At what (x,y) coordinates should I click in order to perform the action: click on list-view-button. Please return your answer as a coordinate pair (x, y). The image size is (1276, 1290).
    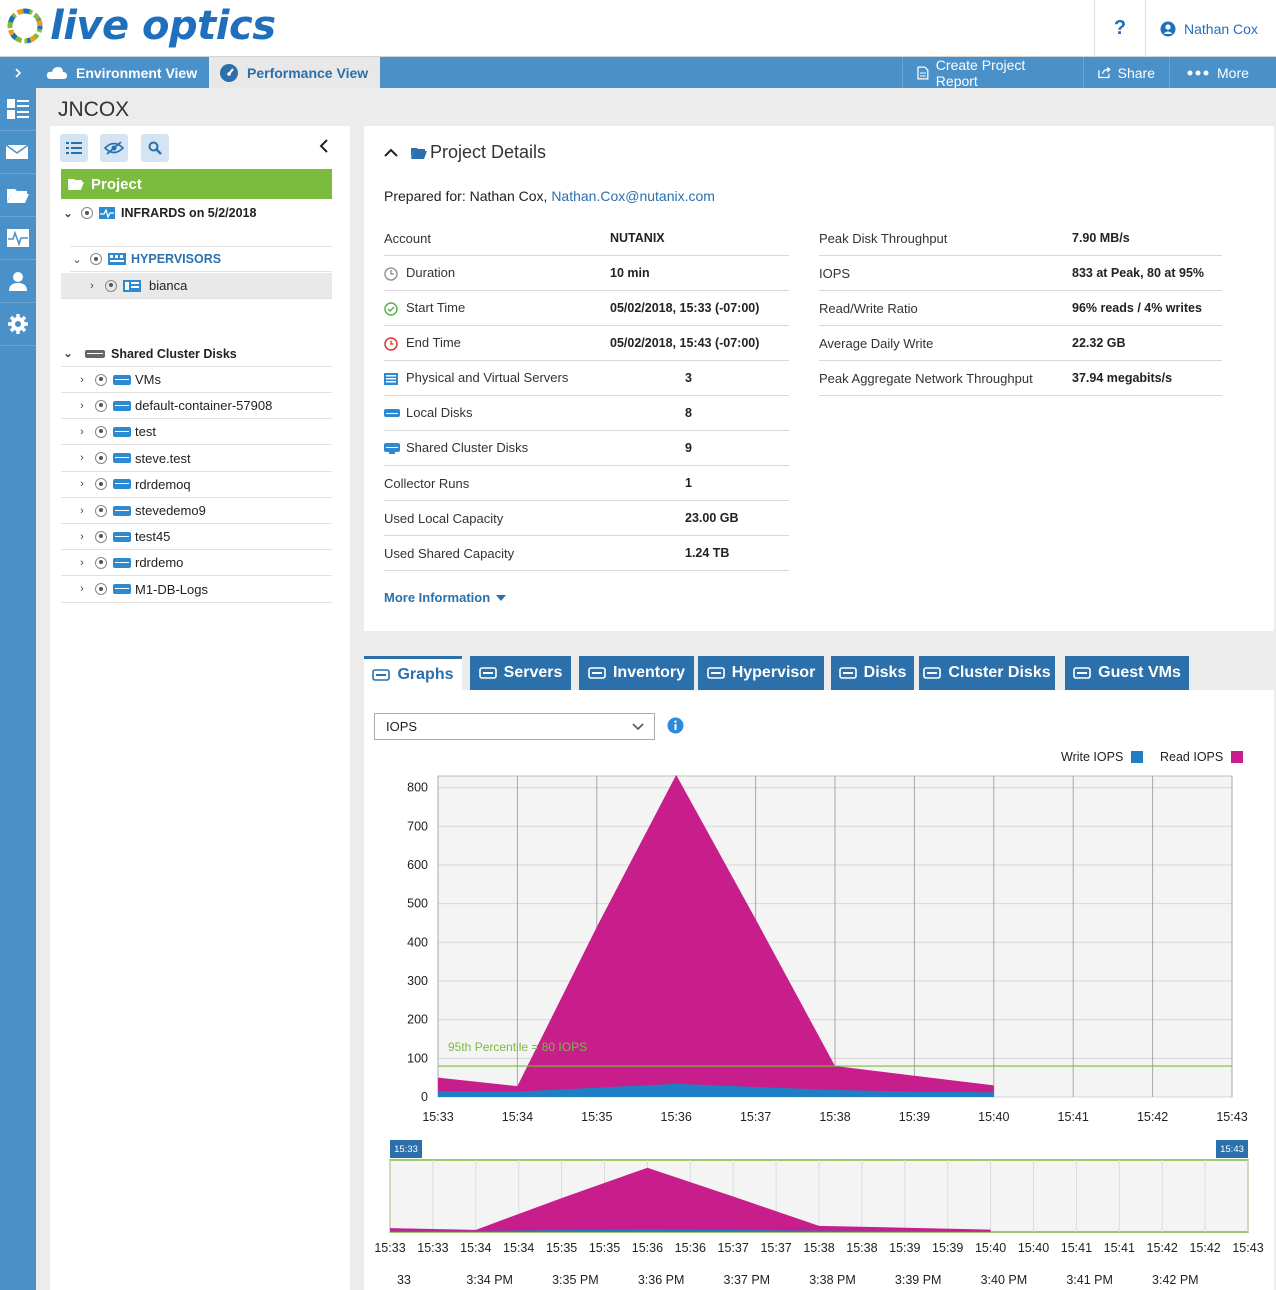
    Looking at the image, I should click on (74, 148).